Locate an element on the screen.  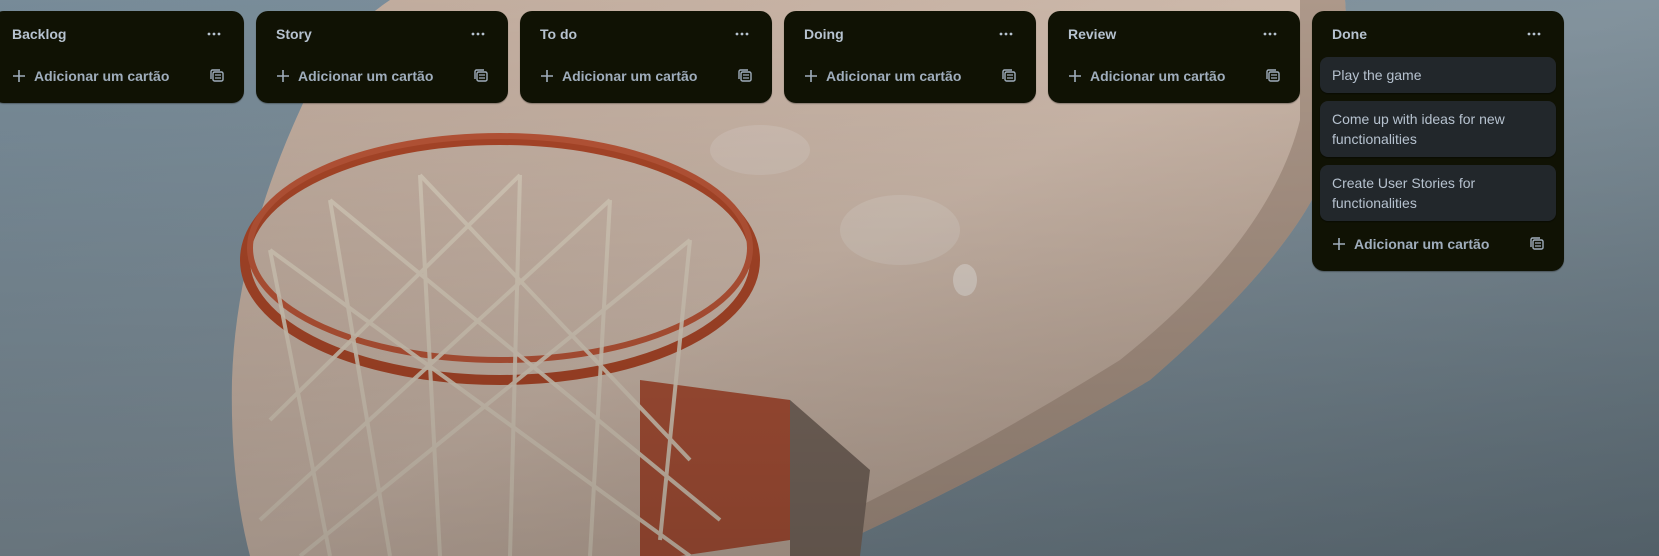
list-title: Doing is located at coordinates (824, 34).